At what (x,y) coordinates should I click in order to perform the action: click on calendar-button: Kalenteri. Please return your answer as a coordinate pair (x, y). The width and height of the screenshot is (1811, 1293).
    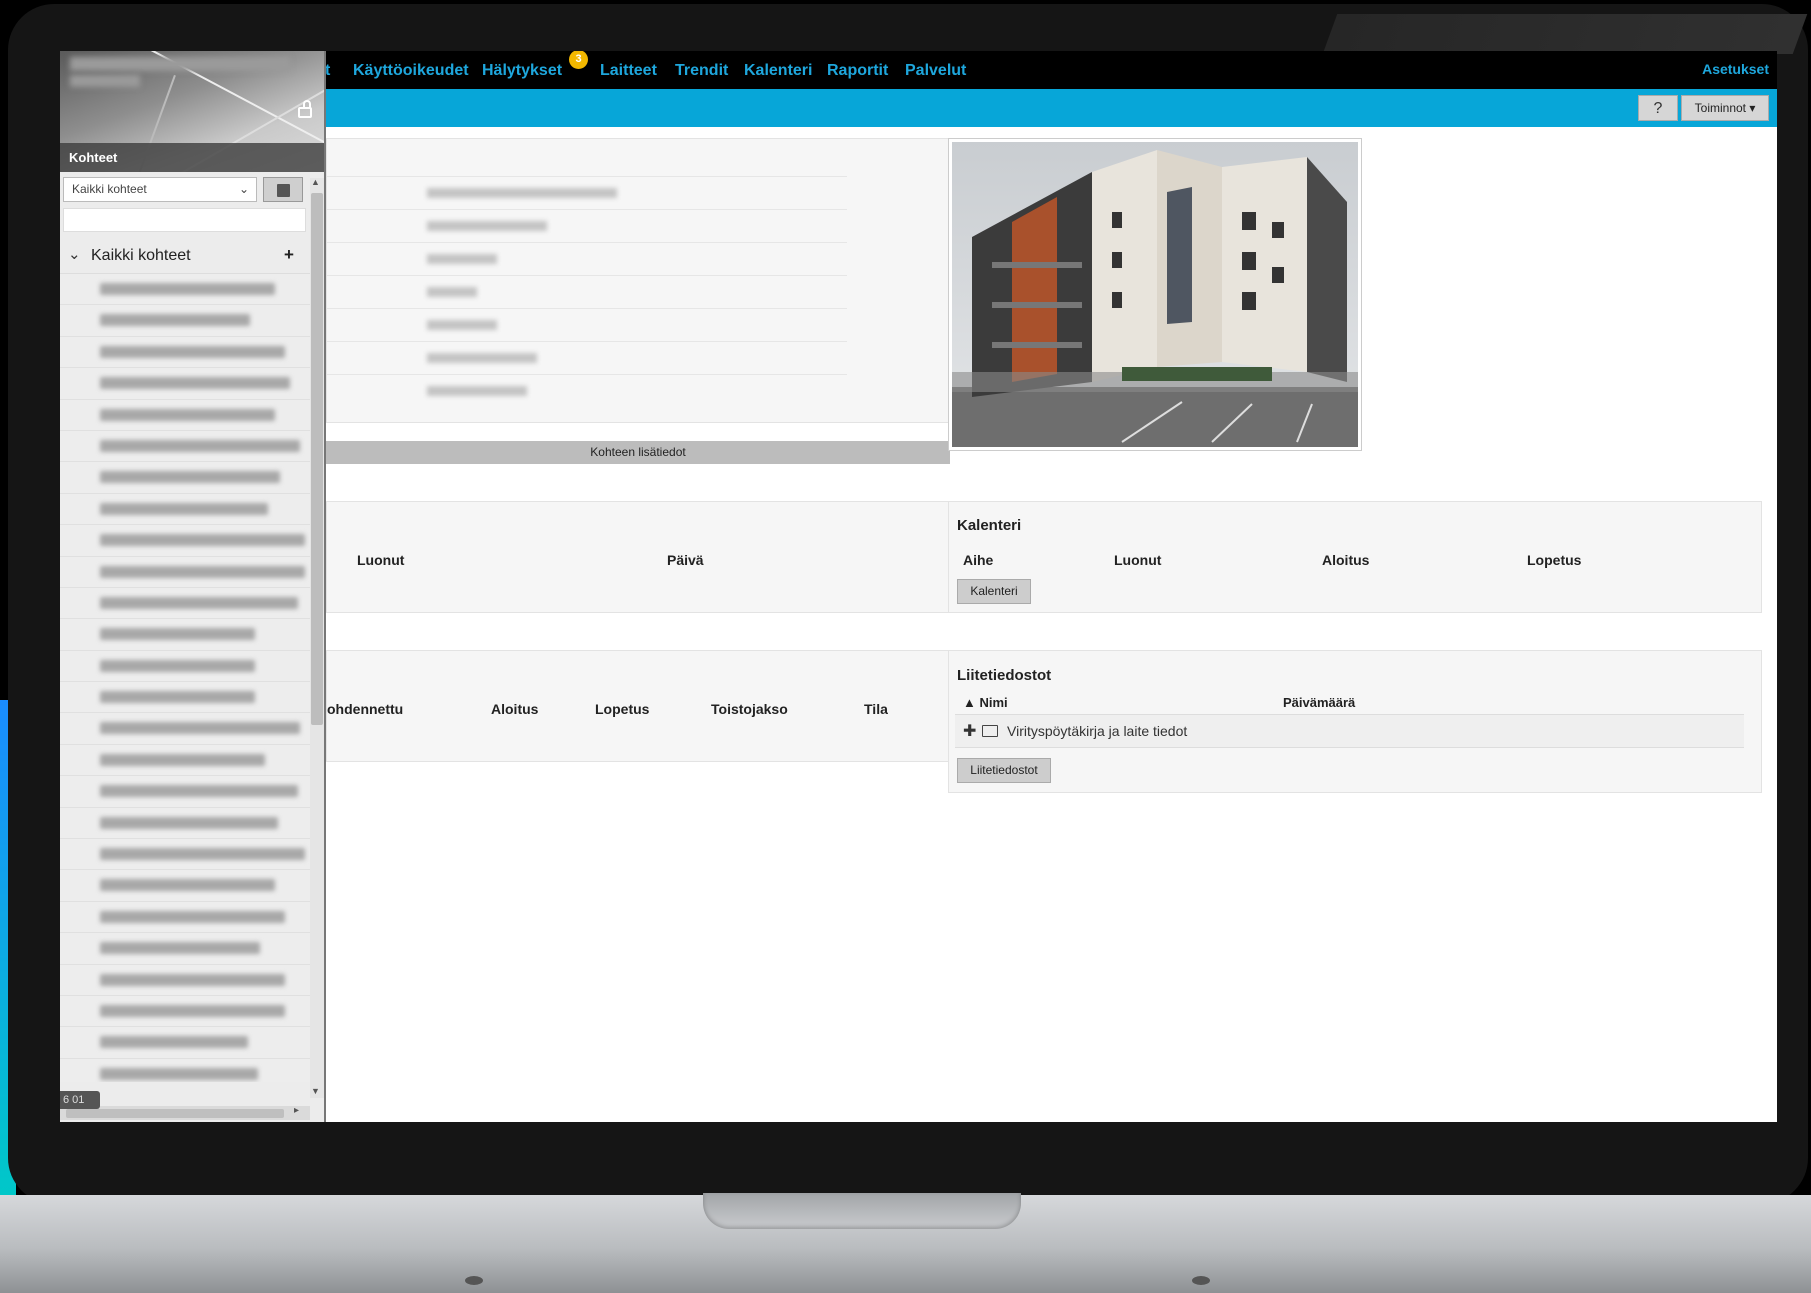
    Looking at the image, I should click on (994, 591).